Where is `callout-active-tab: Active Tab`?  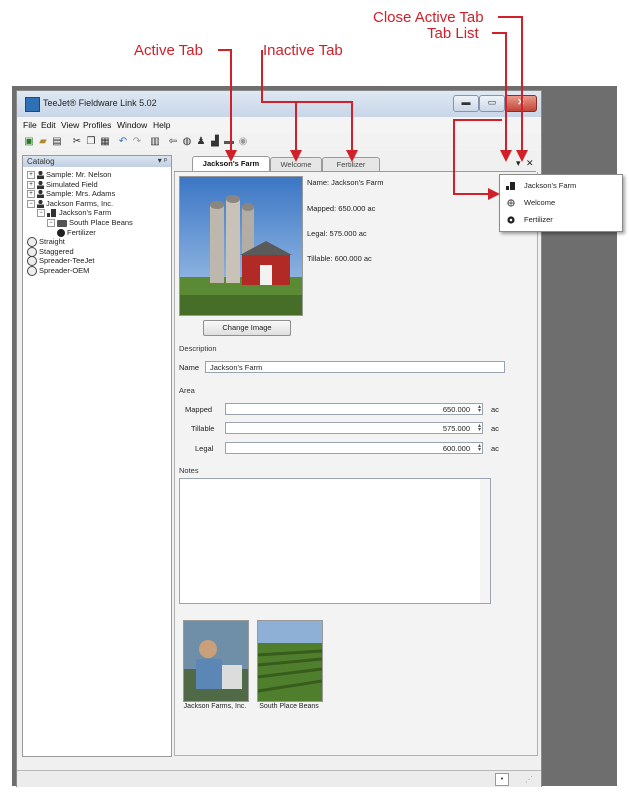
callout-active-tab: Active Tab is located at coordinates (168, 50).